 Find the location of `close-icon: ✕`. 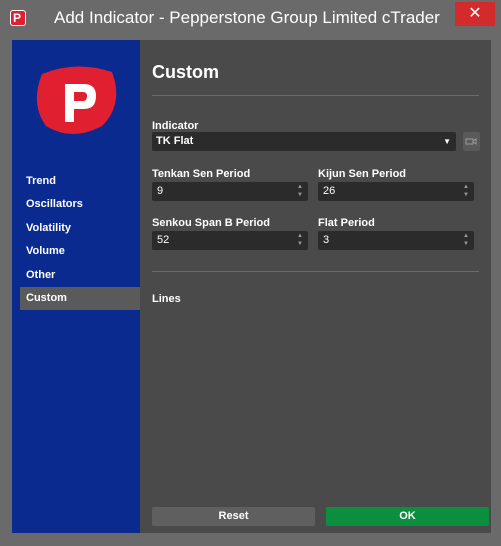

close-icon: ✕ is located at coordinates (475, 13).